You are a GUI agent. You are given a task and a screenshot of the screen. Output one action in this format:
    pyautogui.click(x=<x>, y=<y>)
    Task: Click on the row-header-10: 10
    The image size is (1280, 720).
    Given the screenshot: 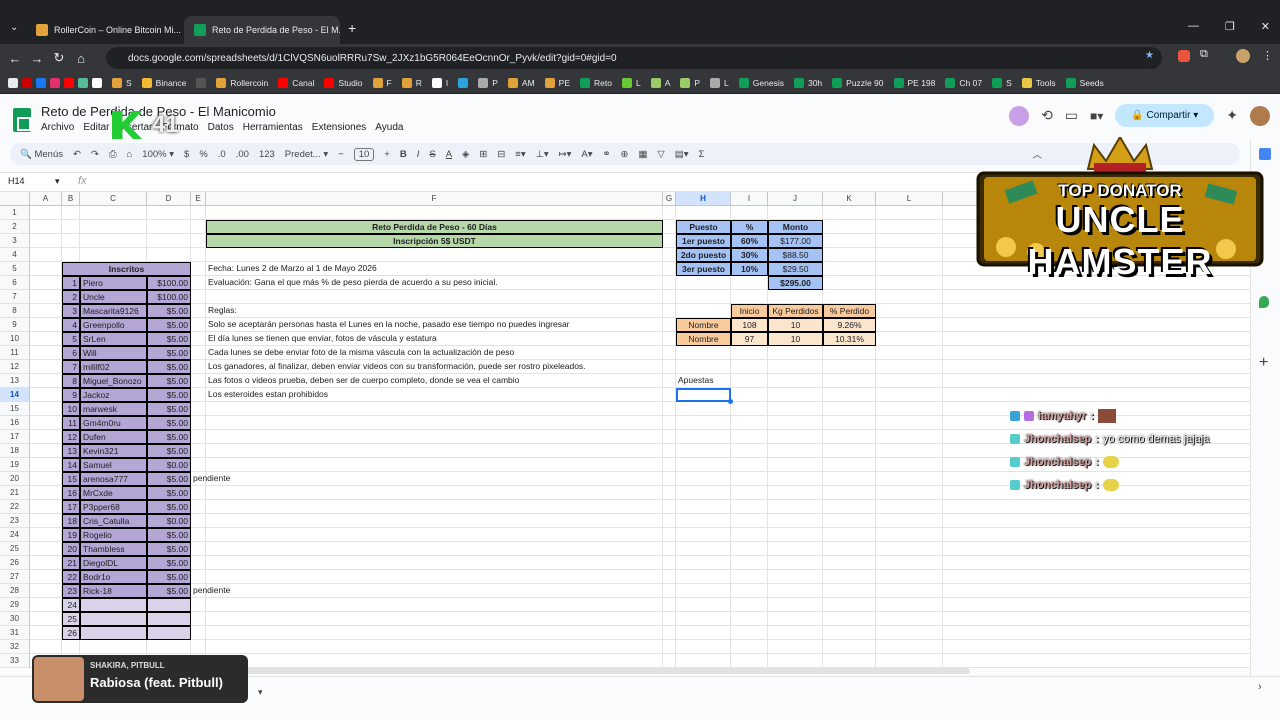 What is the action you would take?
    pyautogui.click(x=15, y=339)
    